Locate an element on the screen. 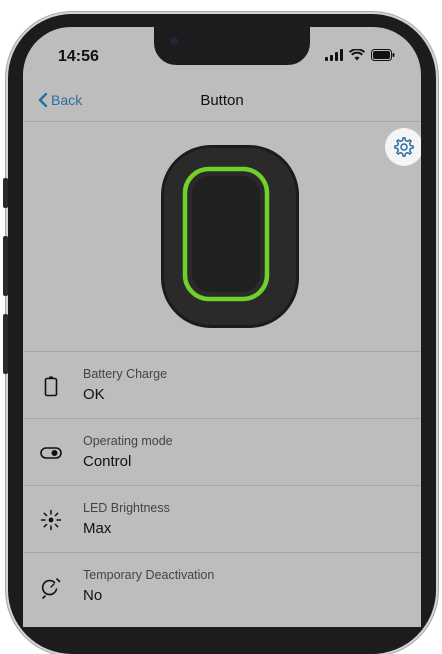  toggle-icon is located at coordinates (51, 453).